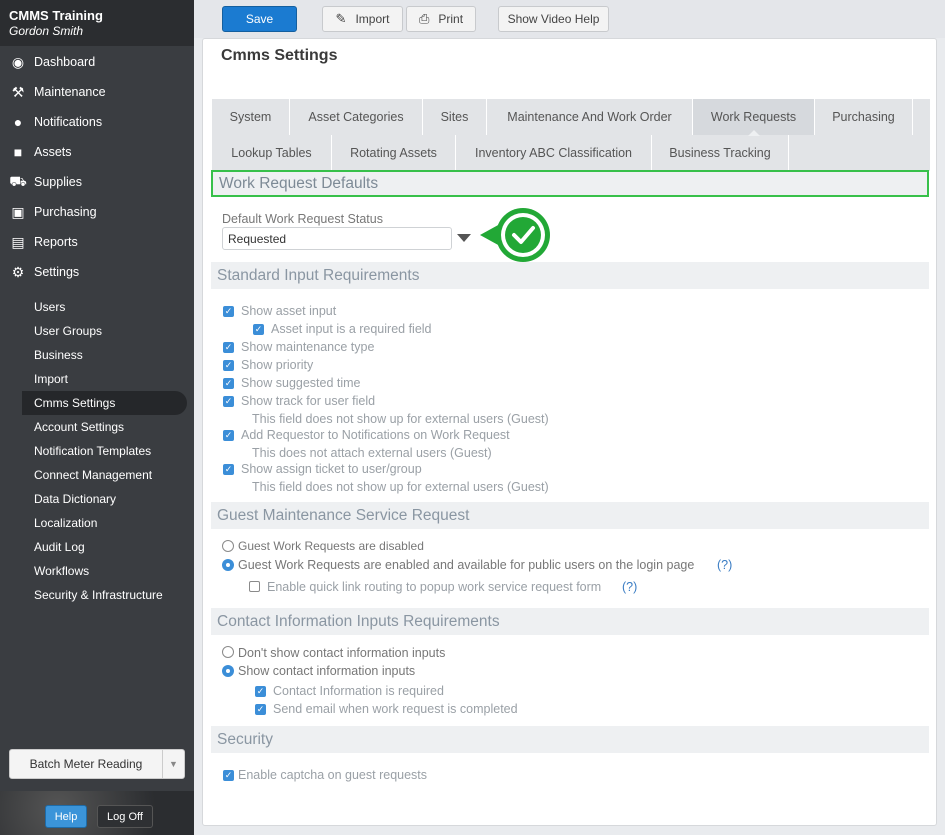 This screenshot has width=945, height=835. I want to click on tab-inventory-abc: Inventory ABC Classification, so click(554, 153).